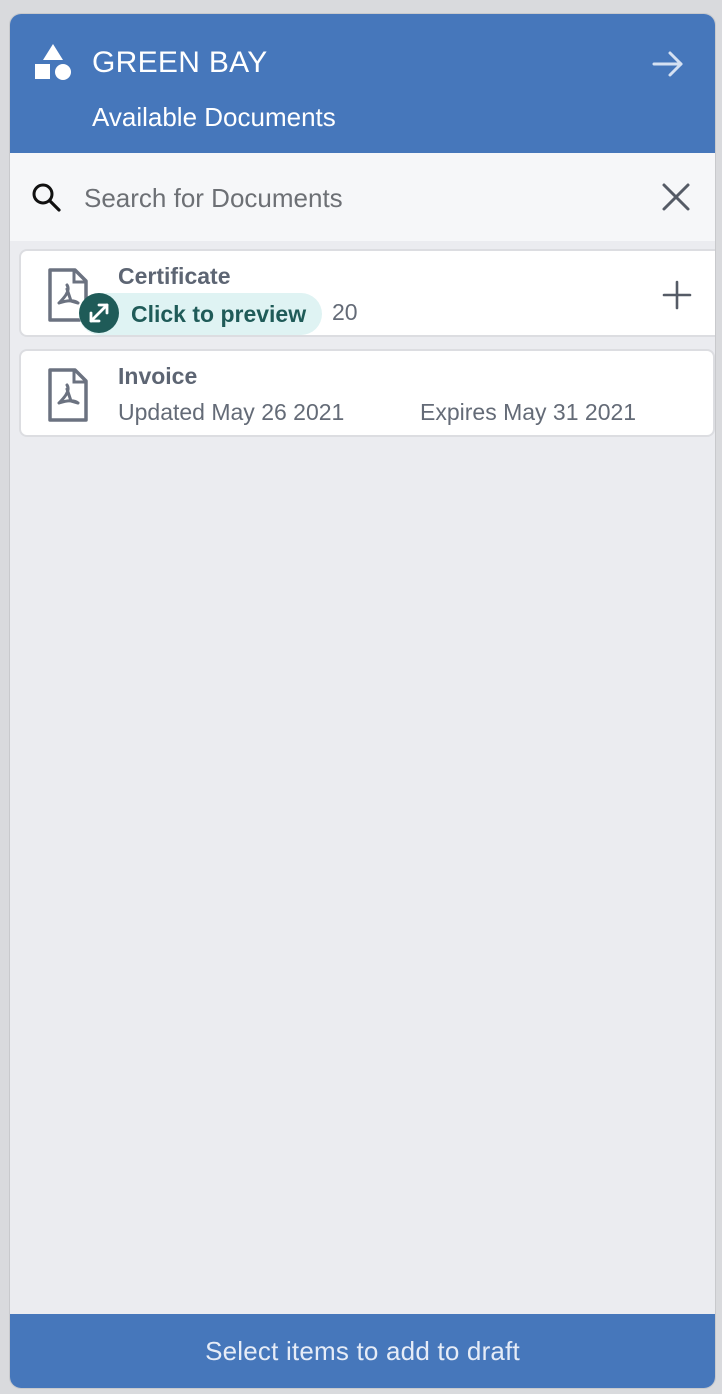 This screenshot has height=1394, width=722. What do you see at coordinates (231, 412) in the screenshot?
I see `document-updated: Updated May 26 2021` at bounding box center [231, 412].